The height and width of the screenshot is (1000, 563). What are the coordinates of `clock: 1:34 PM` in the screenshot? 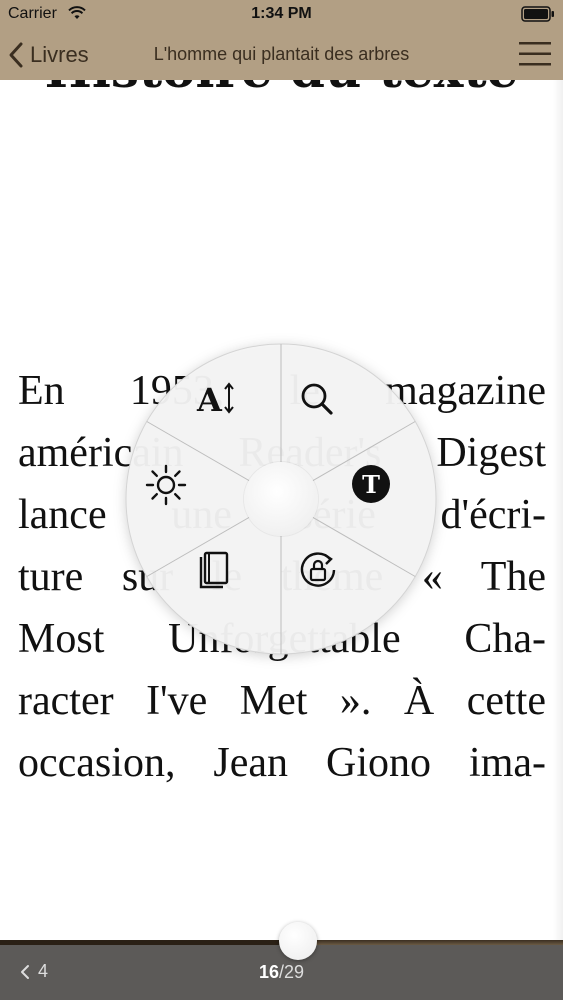 It's located at (281, 13).